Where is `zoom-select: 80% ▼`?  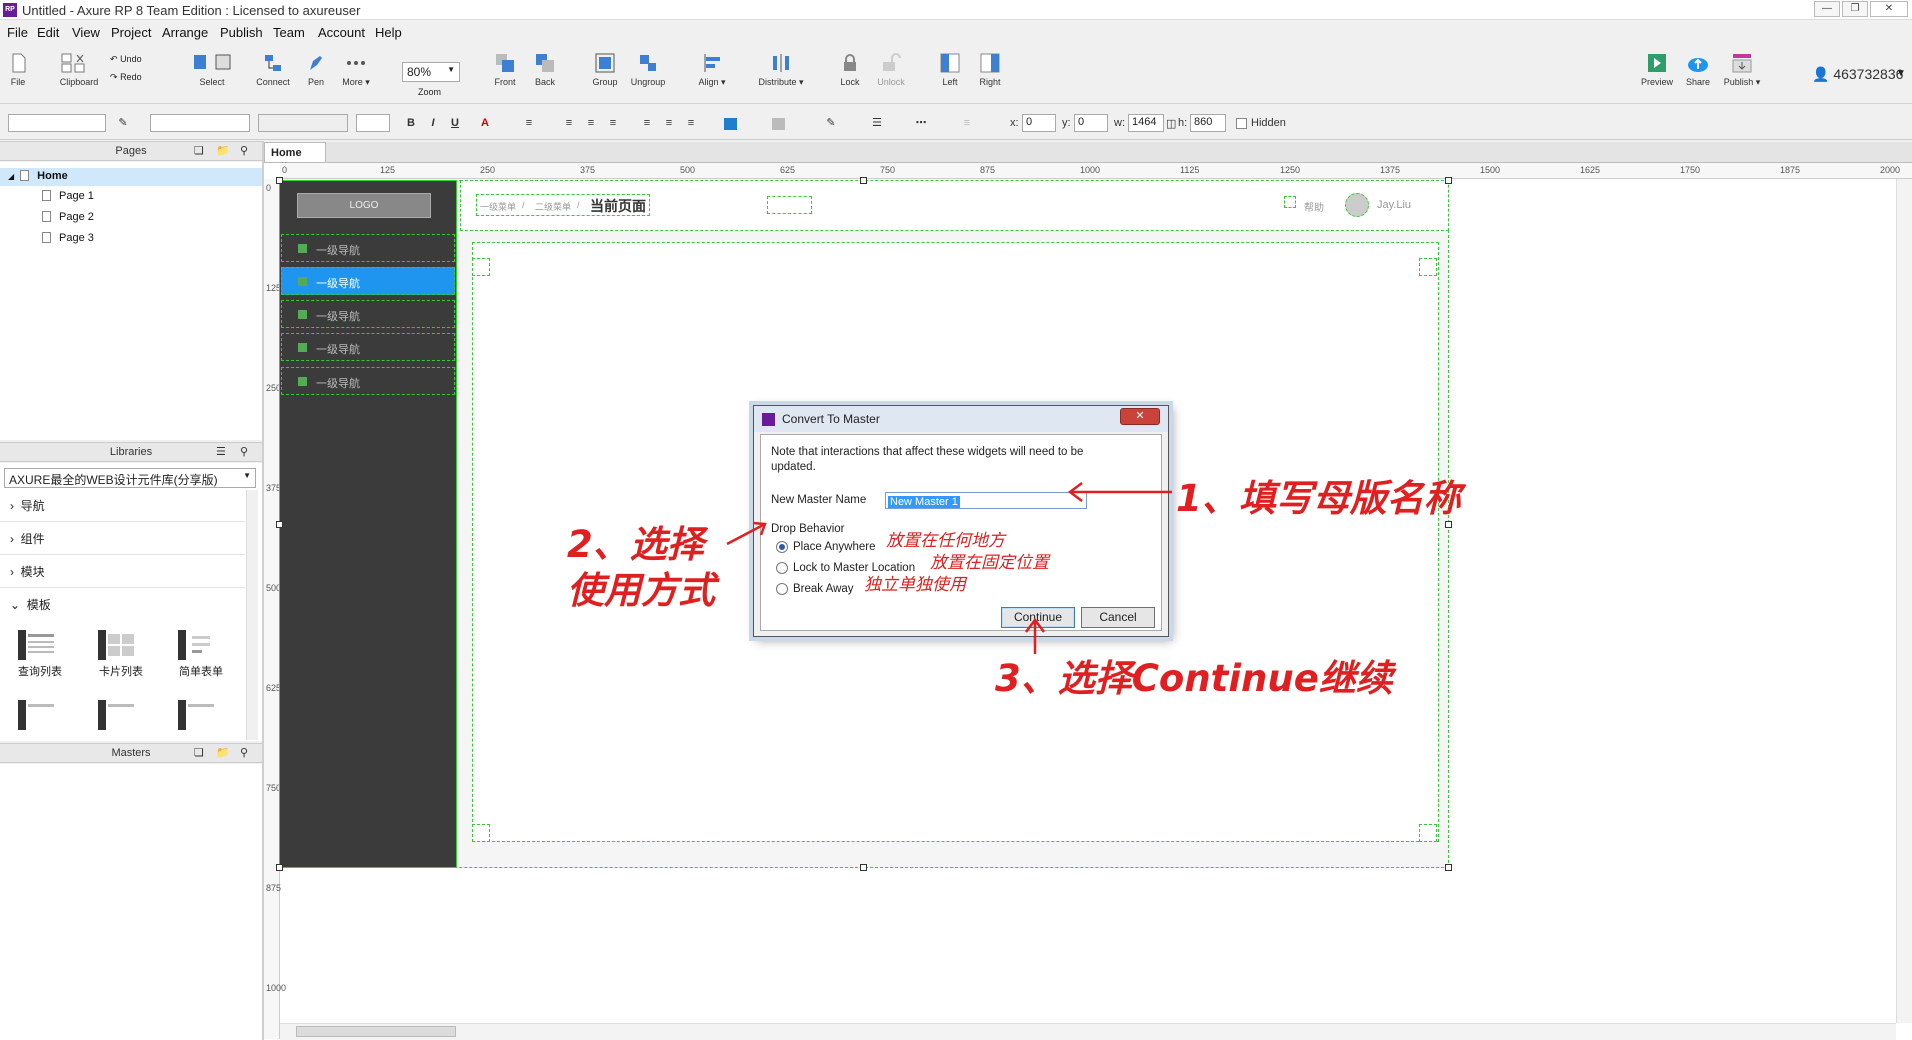
zoom-select: 80% ▼ is located at coordinates (431, 72).